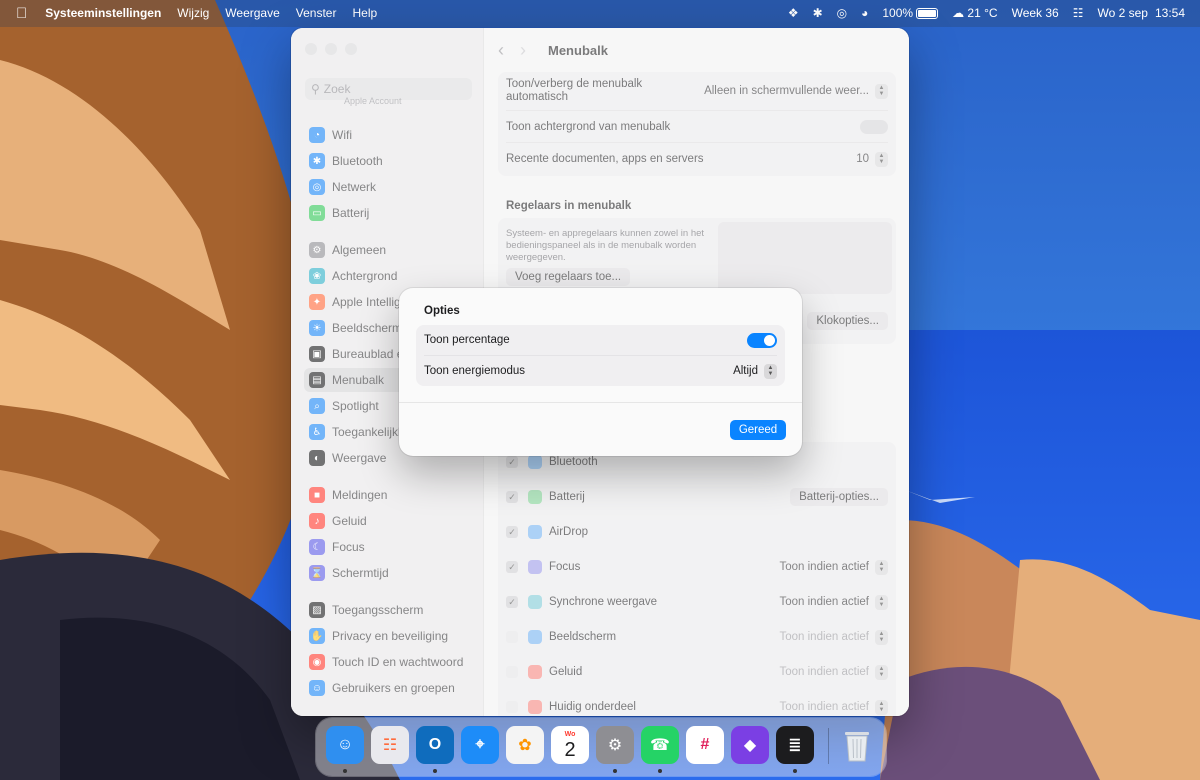  What do you see at coordinates (1035, 13) in the screenshot?
I see `week-number: Week 36` at bounding box center [1035, 13].